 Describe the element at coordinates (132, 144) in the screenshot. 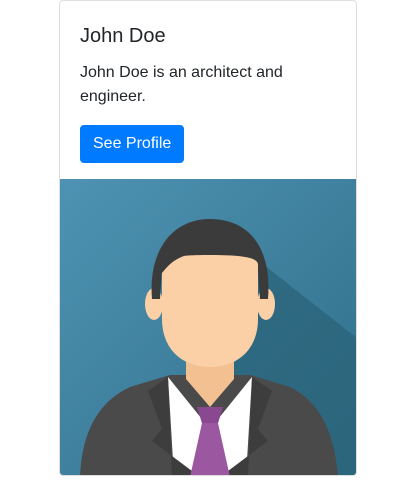

I see `see-profile-button: See Profile` at that location.